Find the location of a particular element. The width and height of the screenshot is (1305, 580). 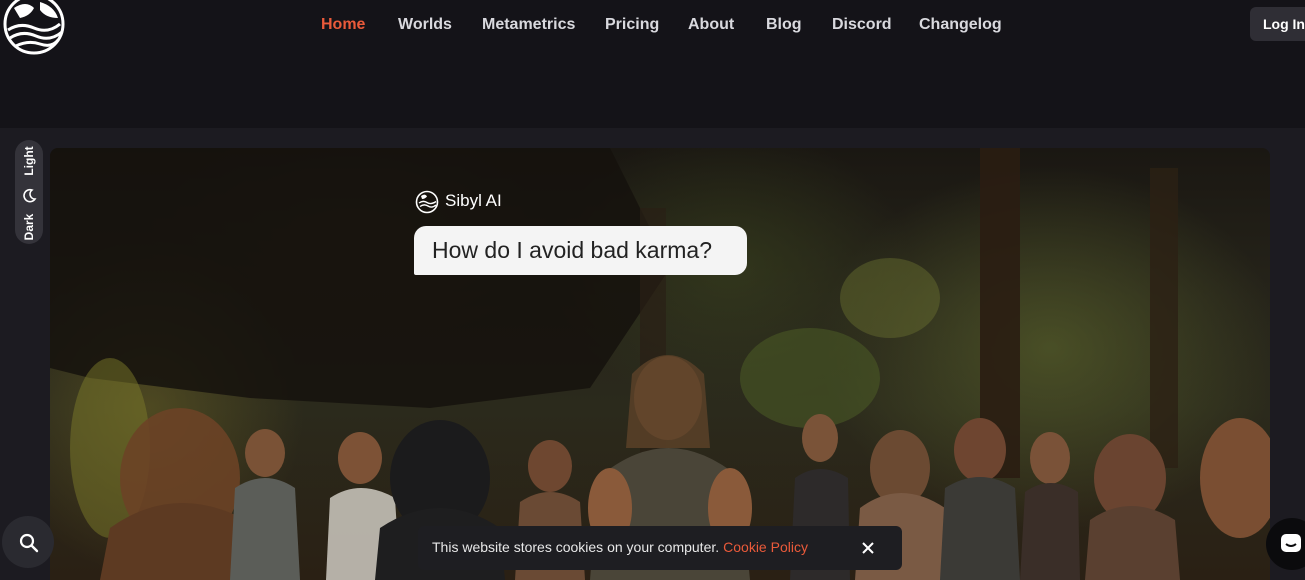

search-button is located at coordinates (28, 542).